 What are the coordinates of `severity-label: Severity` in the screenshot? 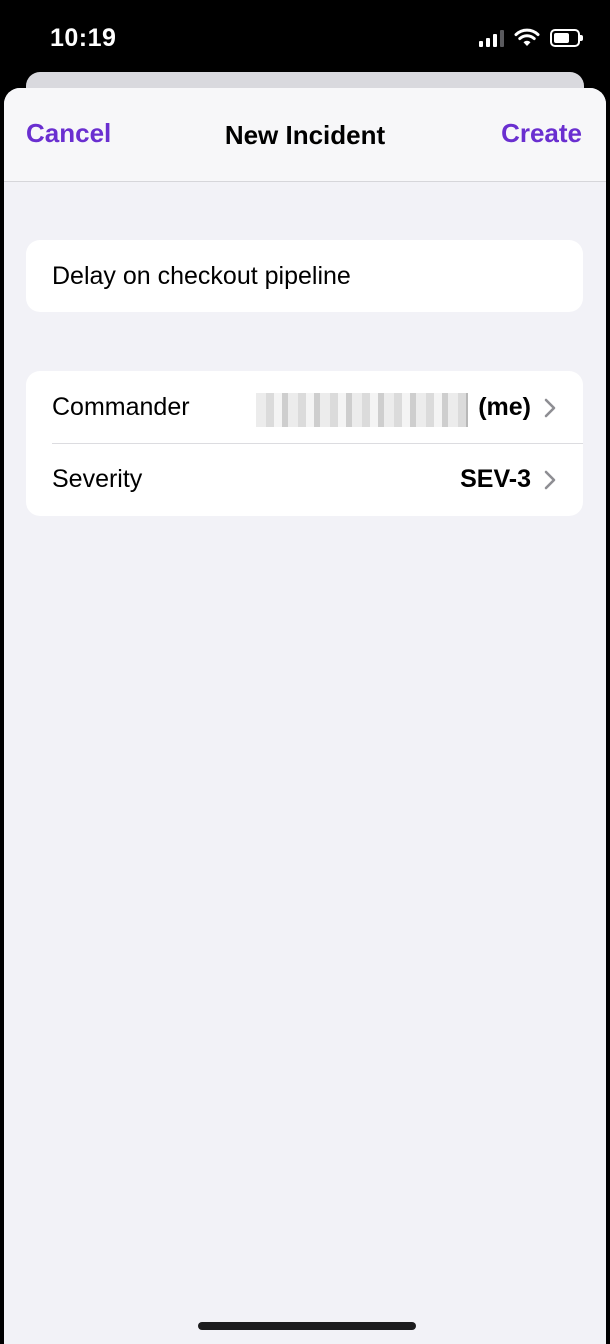 It's located at (97, 479).